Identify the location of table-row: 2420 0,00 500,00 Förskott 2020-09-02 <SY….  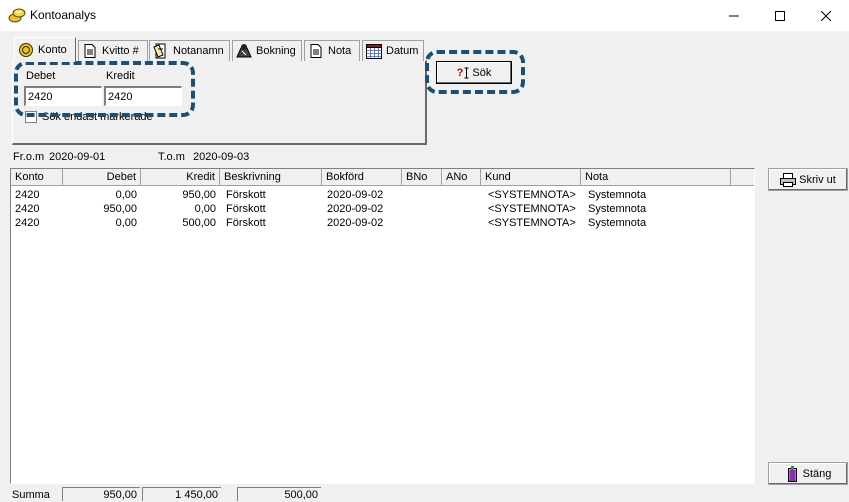
(371, 223).